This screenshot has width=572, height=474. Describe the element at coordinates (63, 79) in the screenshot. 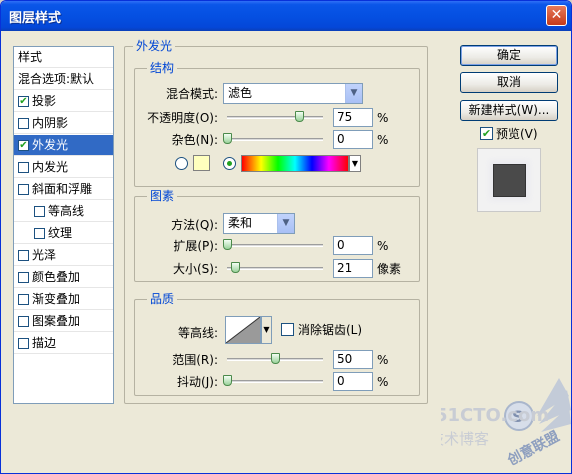

I see `style-list-item: 混合选项:默认` at that location.